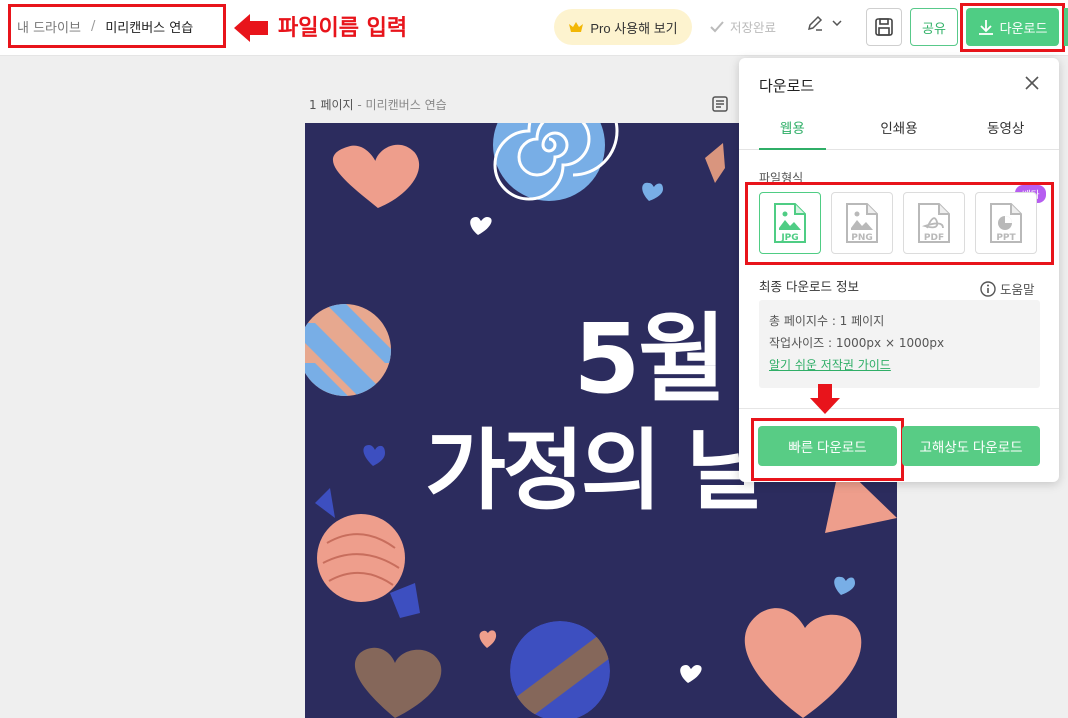 This screenshot has height=718, width=1068. Describe the element at coordinates (634, 28) in the screenshot. I see `pro-trial-label: Pro 사용해 보기` at that location.